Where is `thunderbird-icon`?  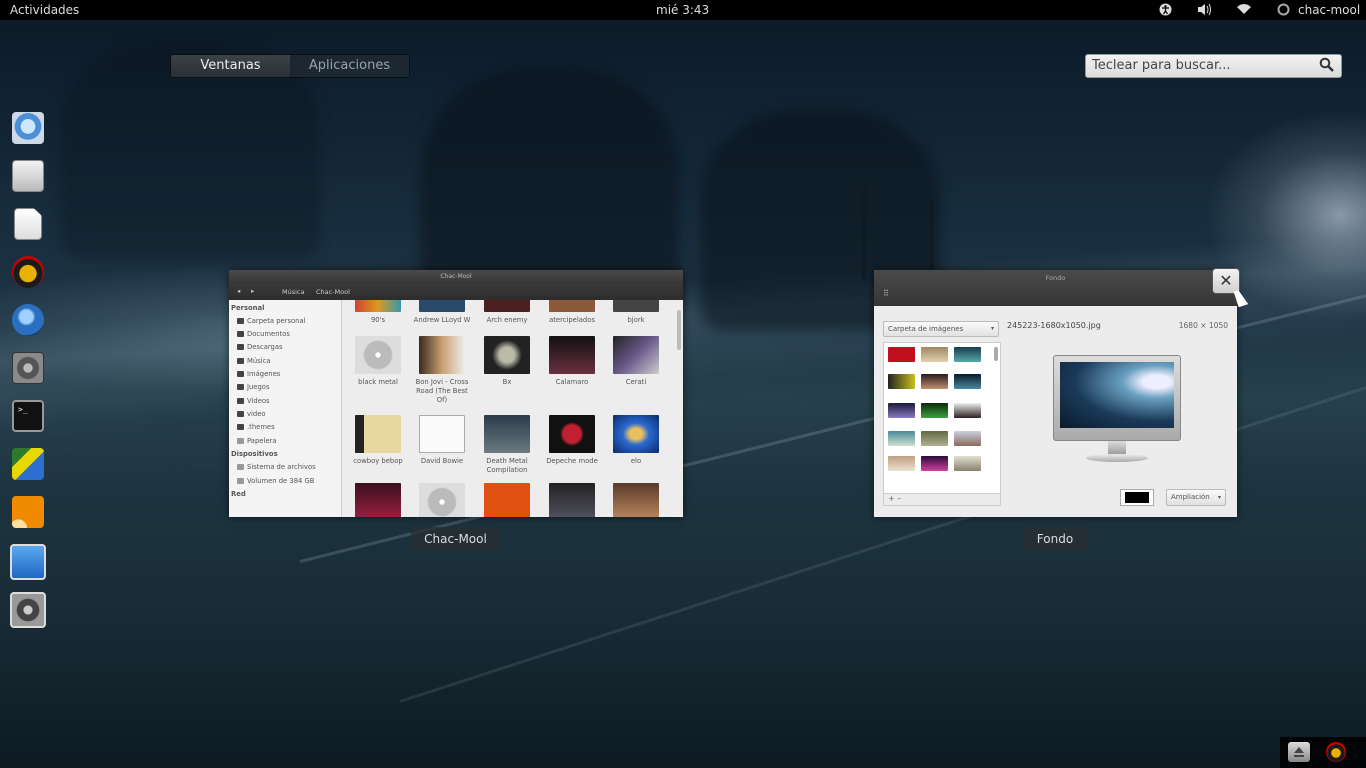
thunderbird-icon is located at coordinates (28, 320).